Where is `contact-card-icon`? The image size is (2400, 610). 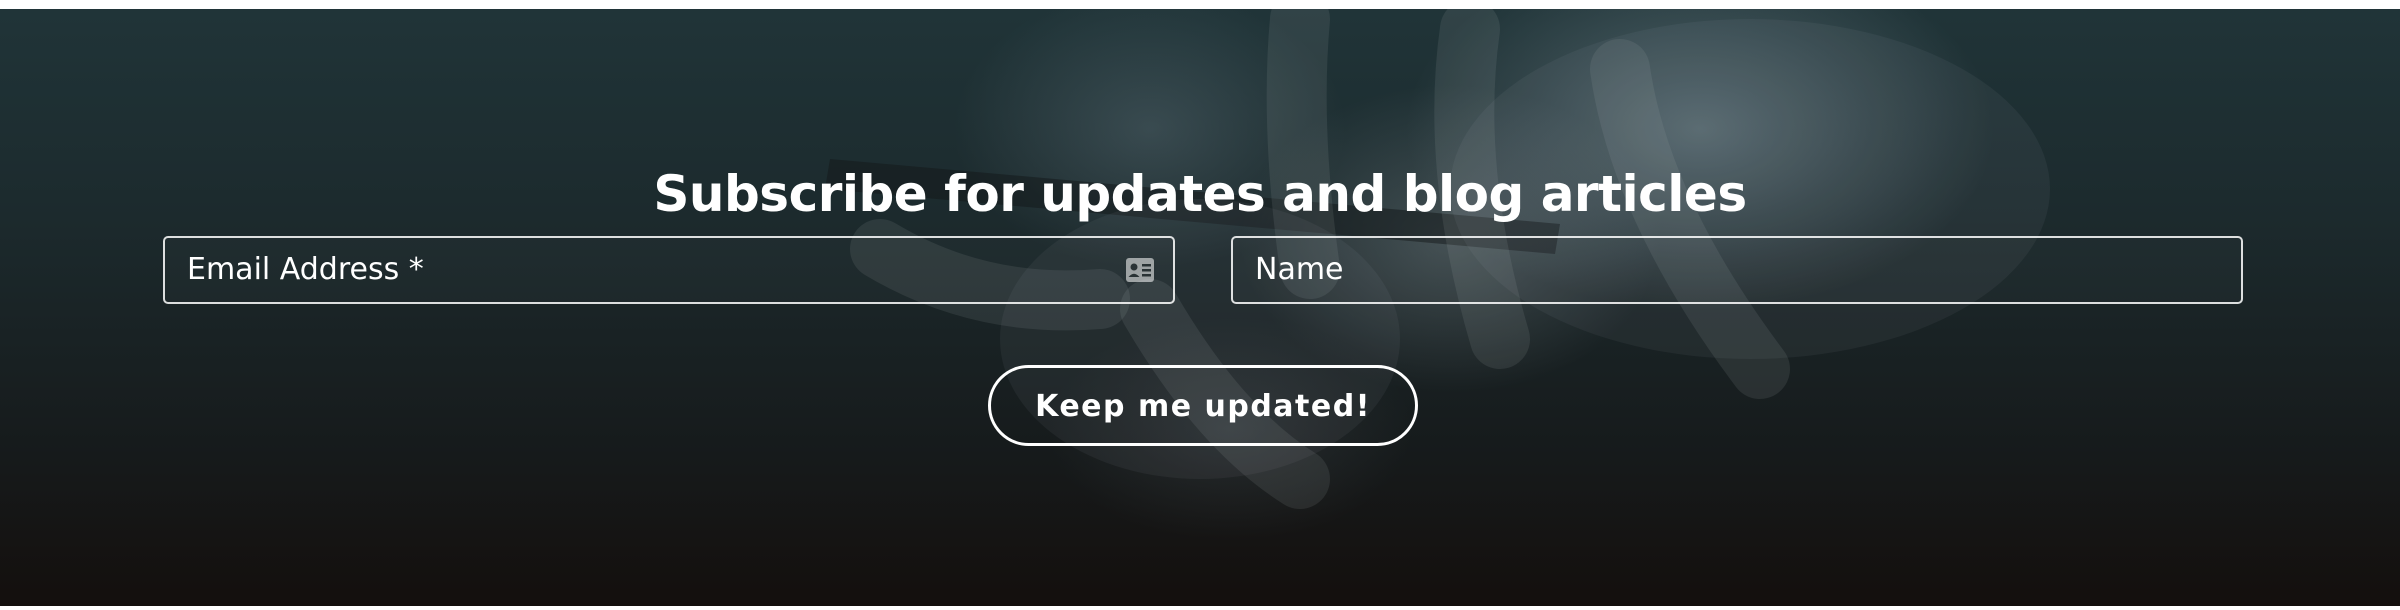 contact-card-icon is located at coordinates (1140, 270).